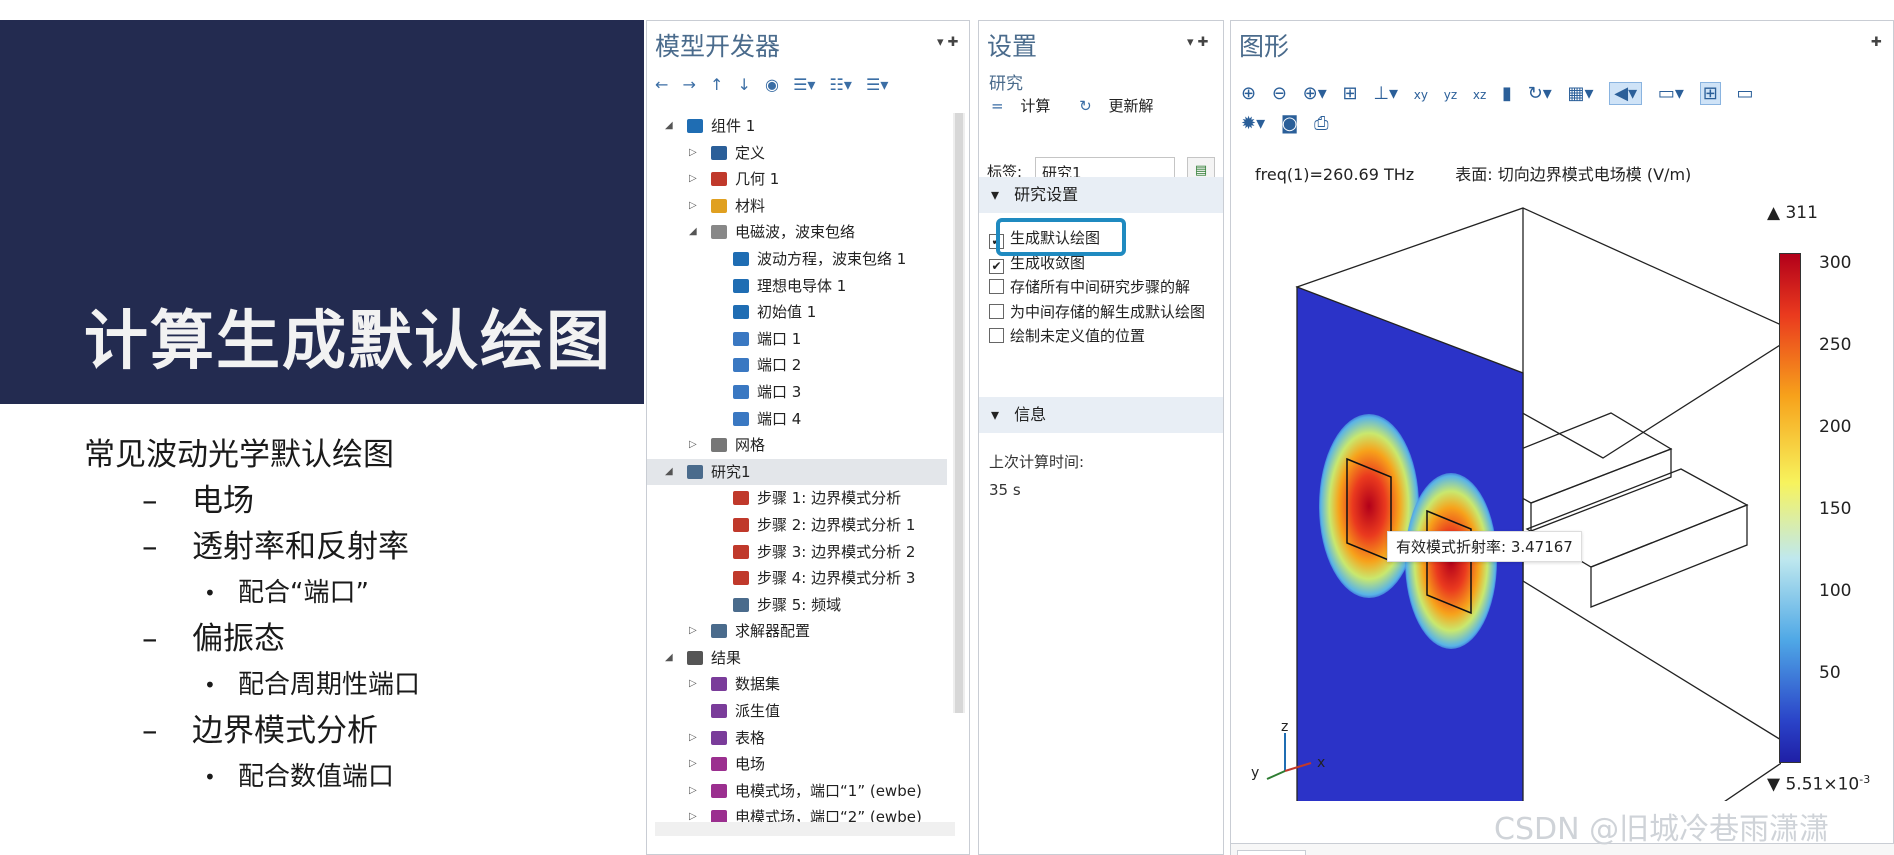  Describe the element at coordinates (744, 84) in the screenshot. I see `move-down-icon: ↓` at that location.